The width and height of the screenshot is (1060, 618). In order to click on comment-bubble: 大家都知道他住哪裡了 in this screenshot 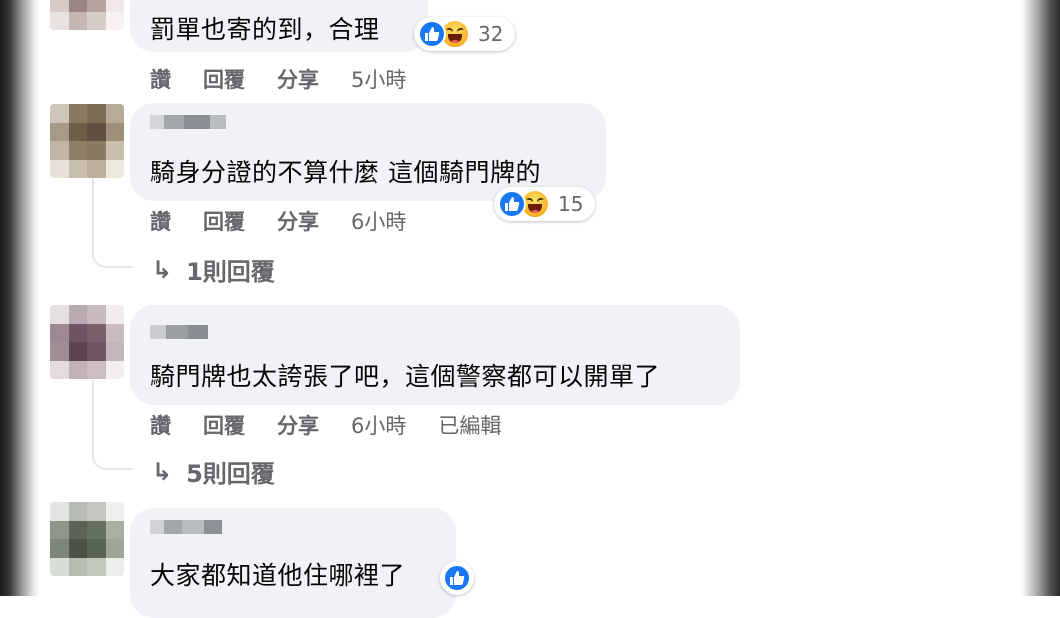, I will do `click(293, 563)`.